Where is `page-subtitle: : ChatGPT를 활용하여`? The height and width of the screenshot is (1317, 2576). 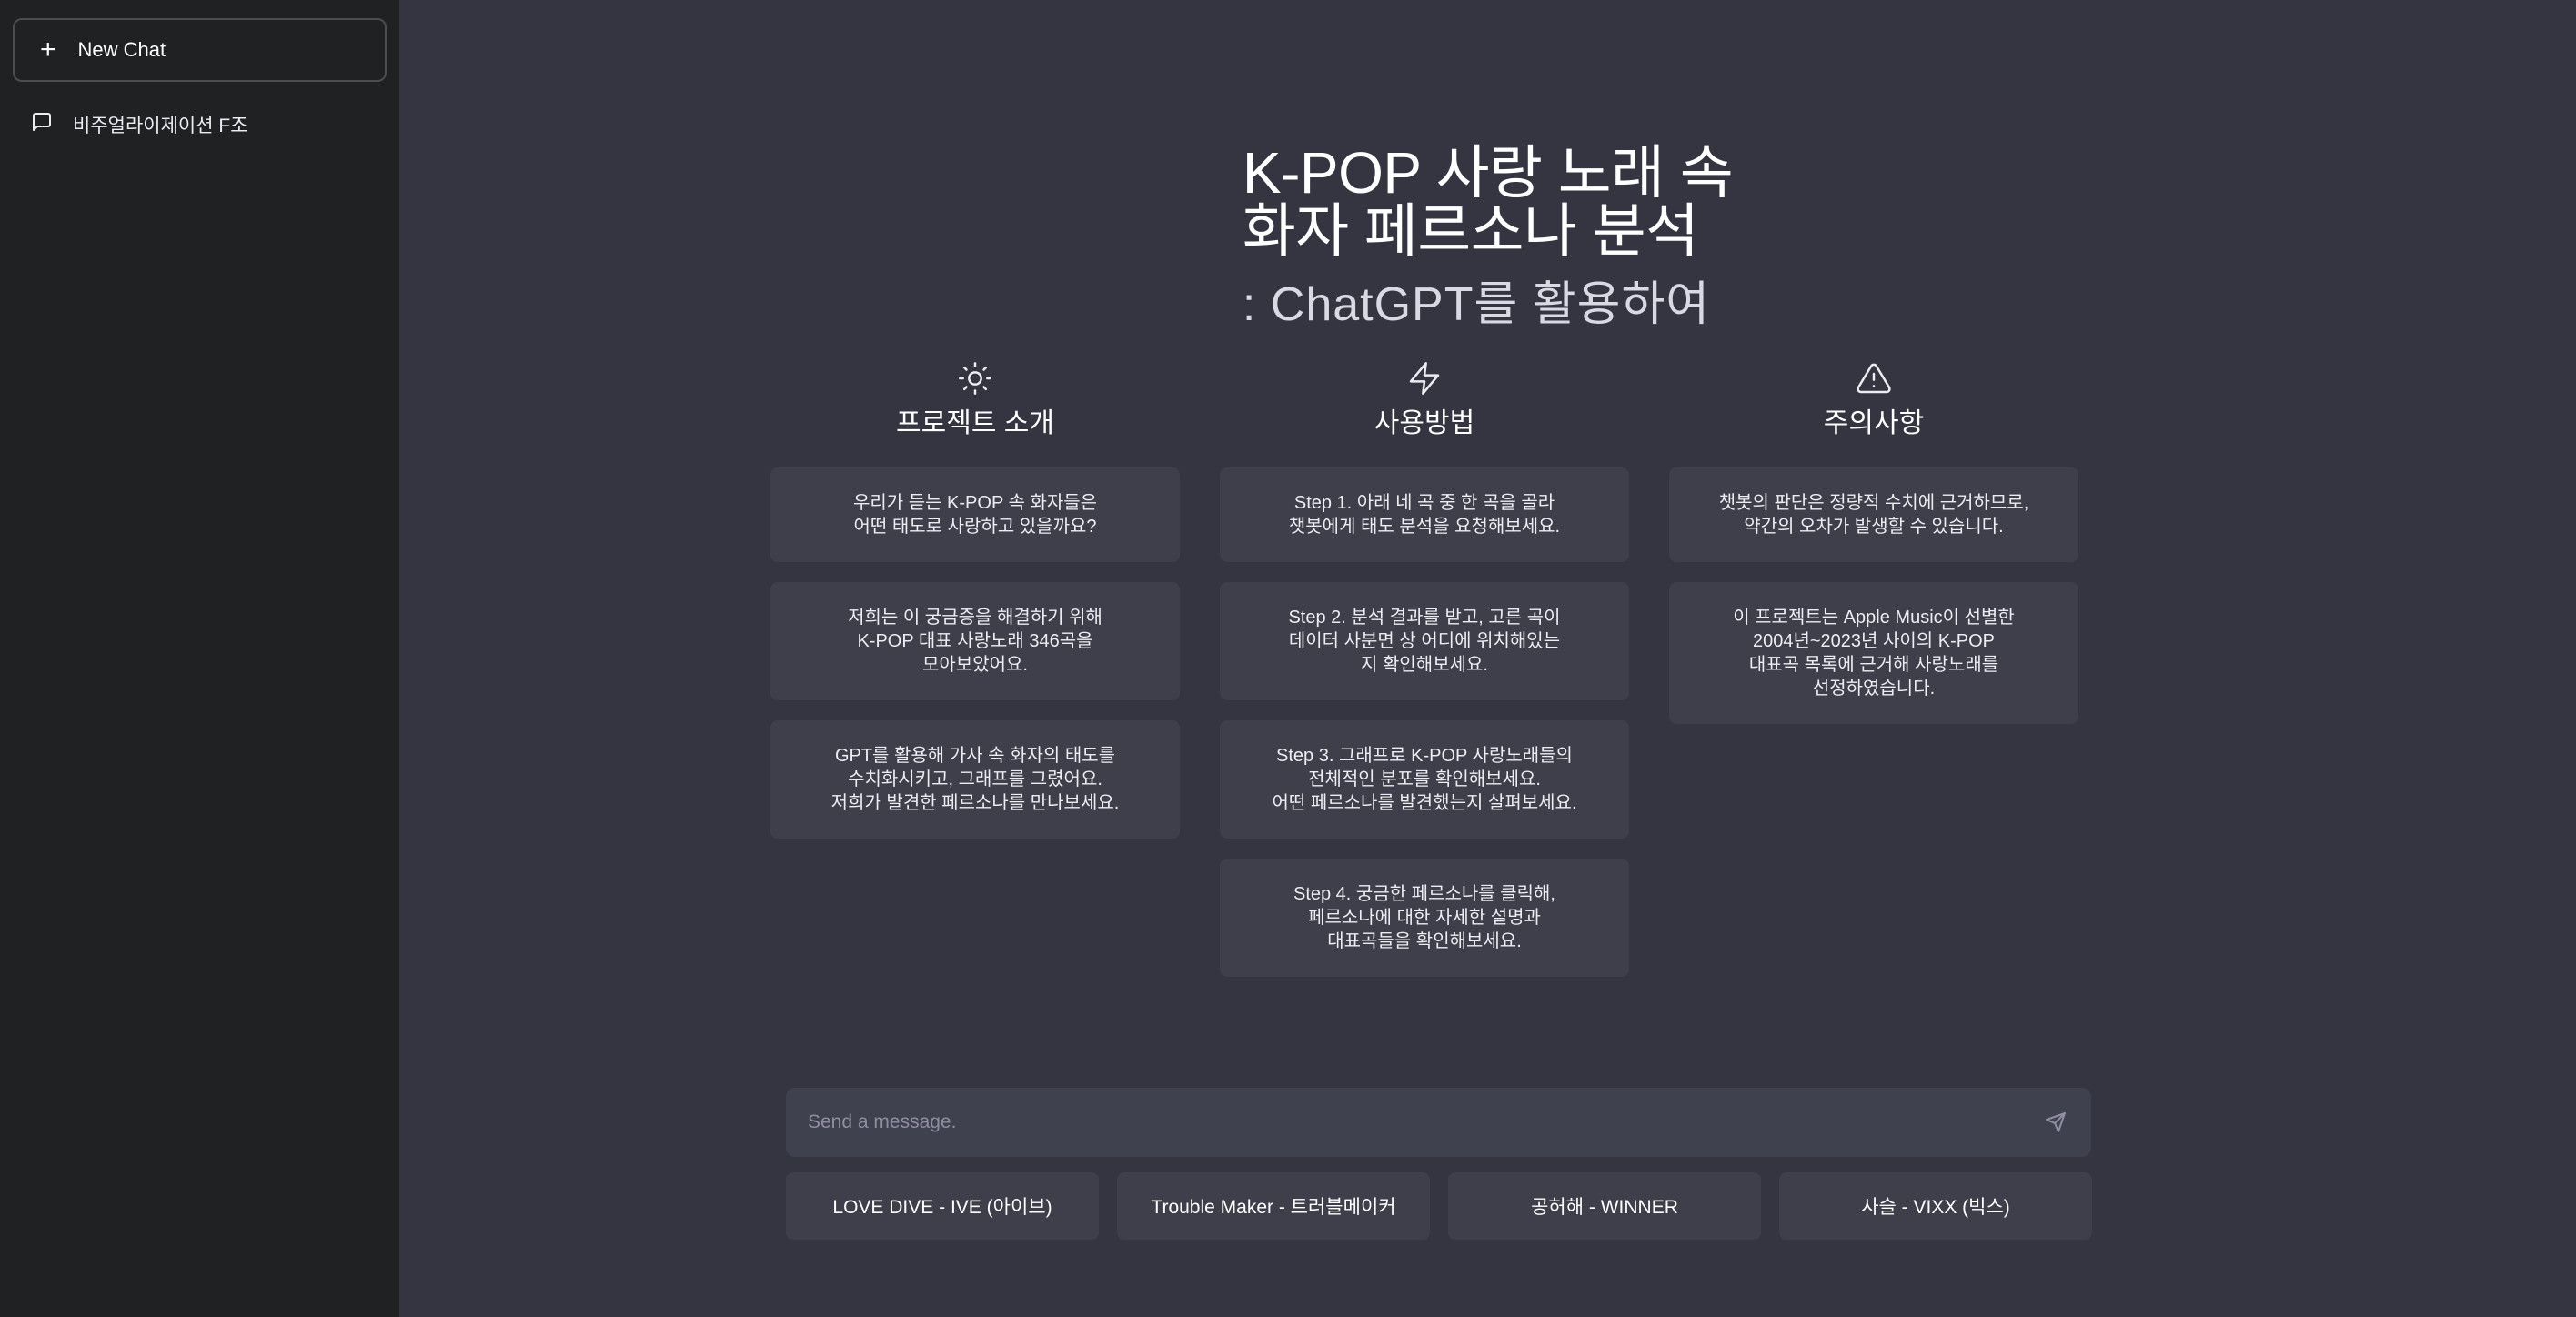 page-subtitle: : ChatGPT를 활용하여 is located at coordinates (1476, 304).